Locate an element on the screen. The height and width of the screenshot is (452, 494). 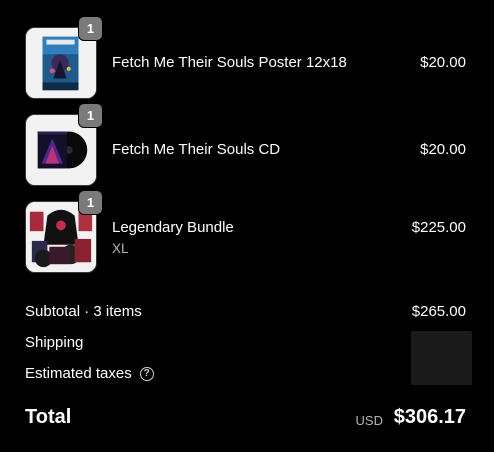
item-variant: XL is located at coordinates (120, 248).